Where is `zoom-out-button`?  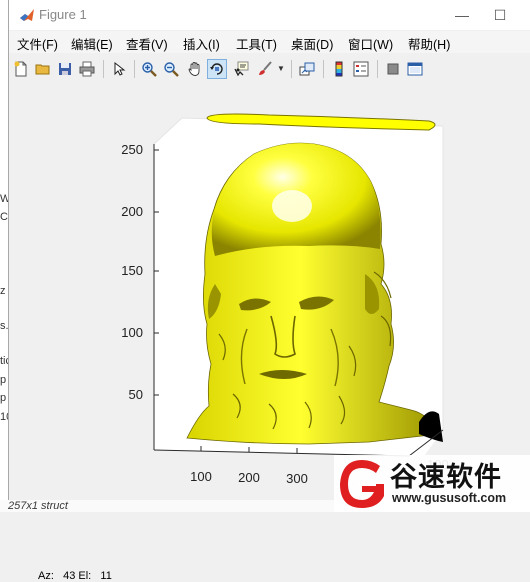
zoom-out-button is located at coordinates (171, 69).